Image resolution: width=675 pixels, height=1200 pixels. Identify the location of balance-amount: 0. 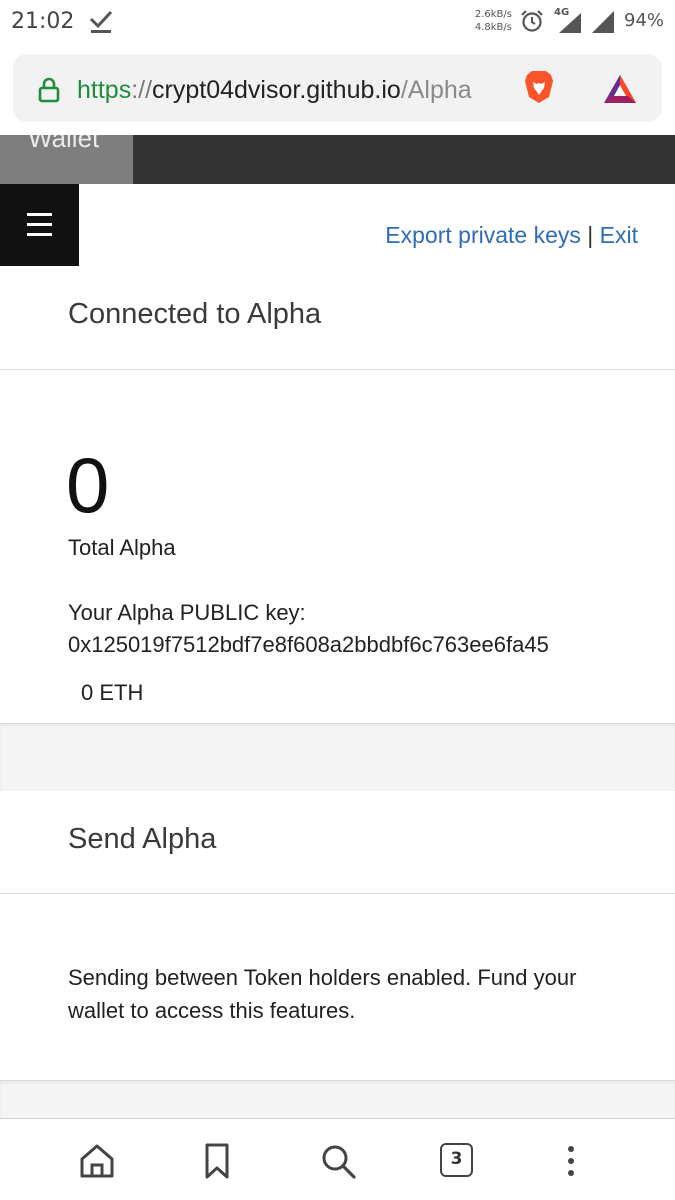
(88, 485).